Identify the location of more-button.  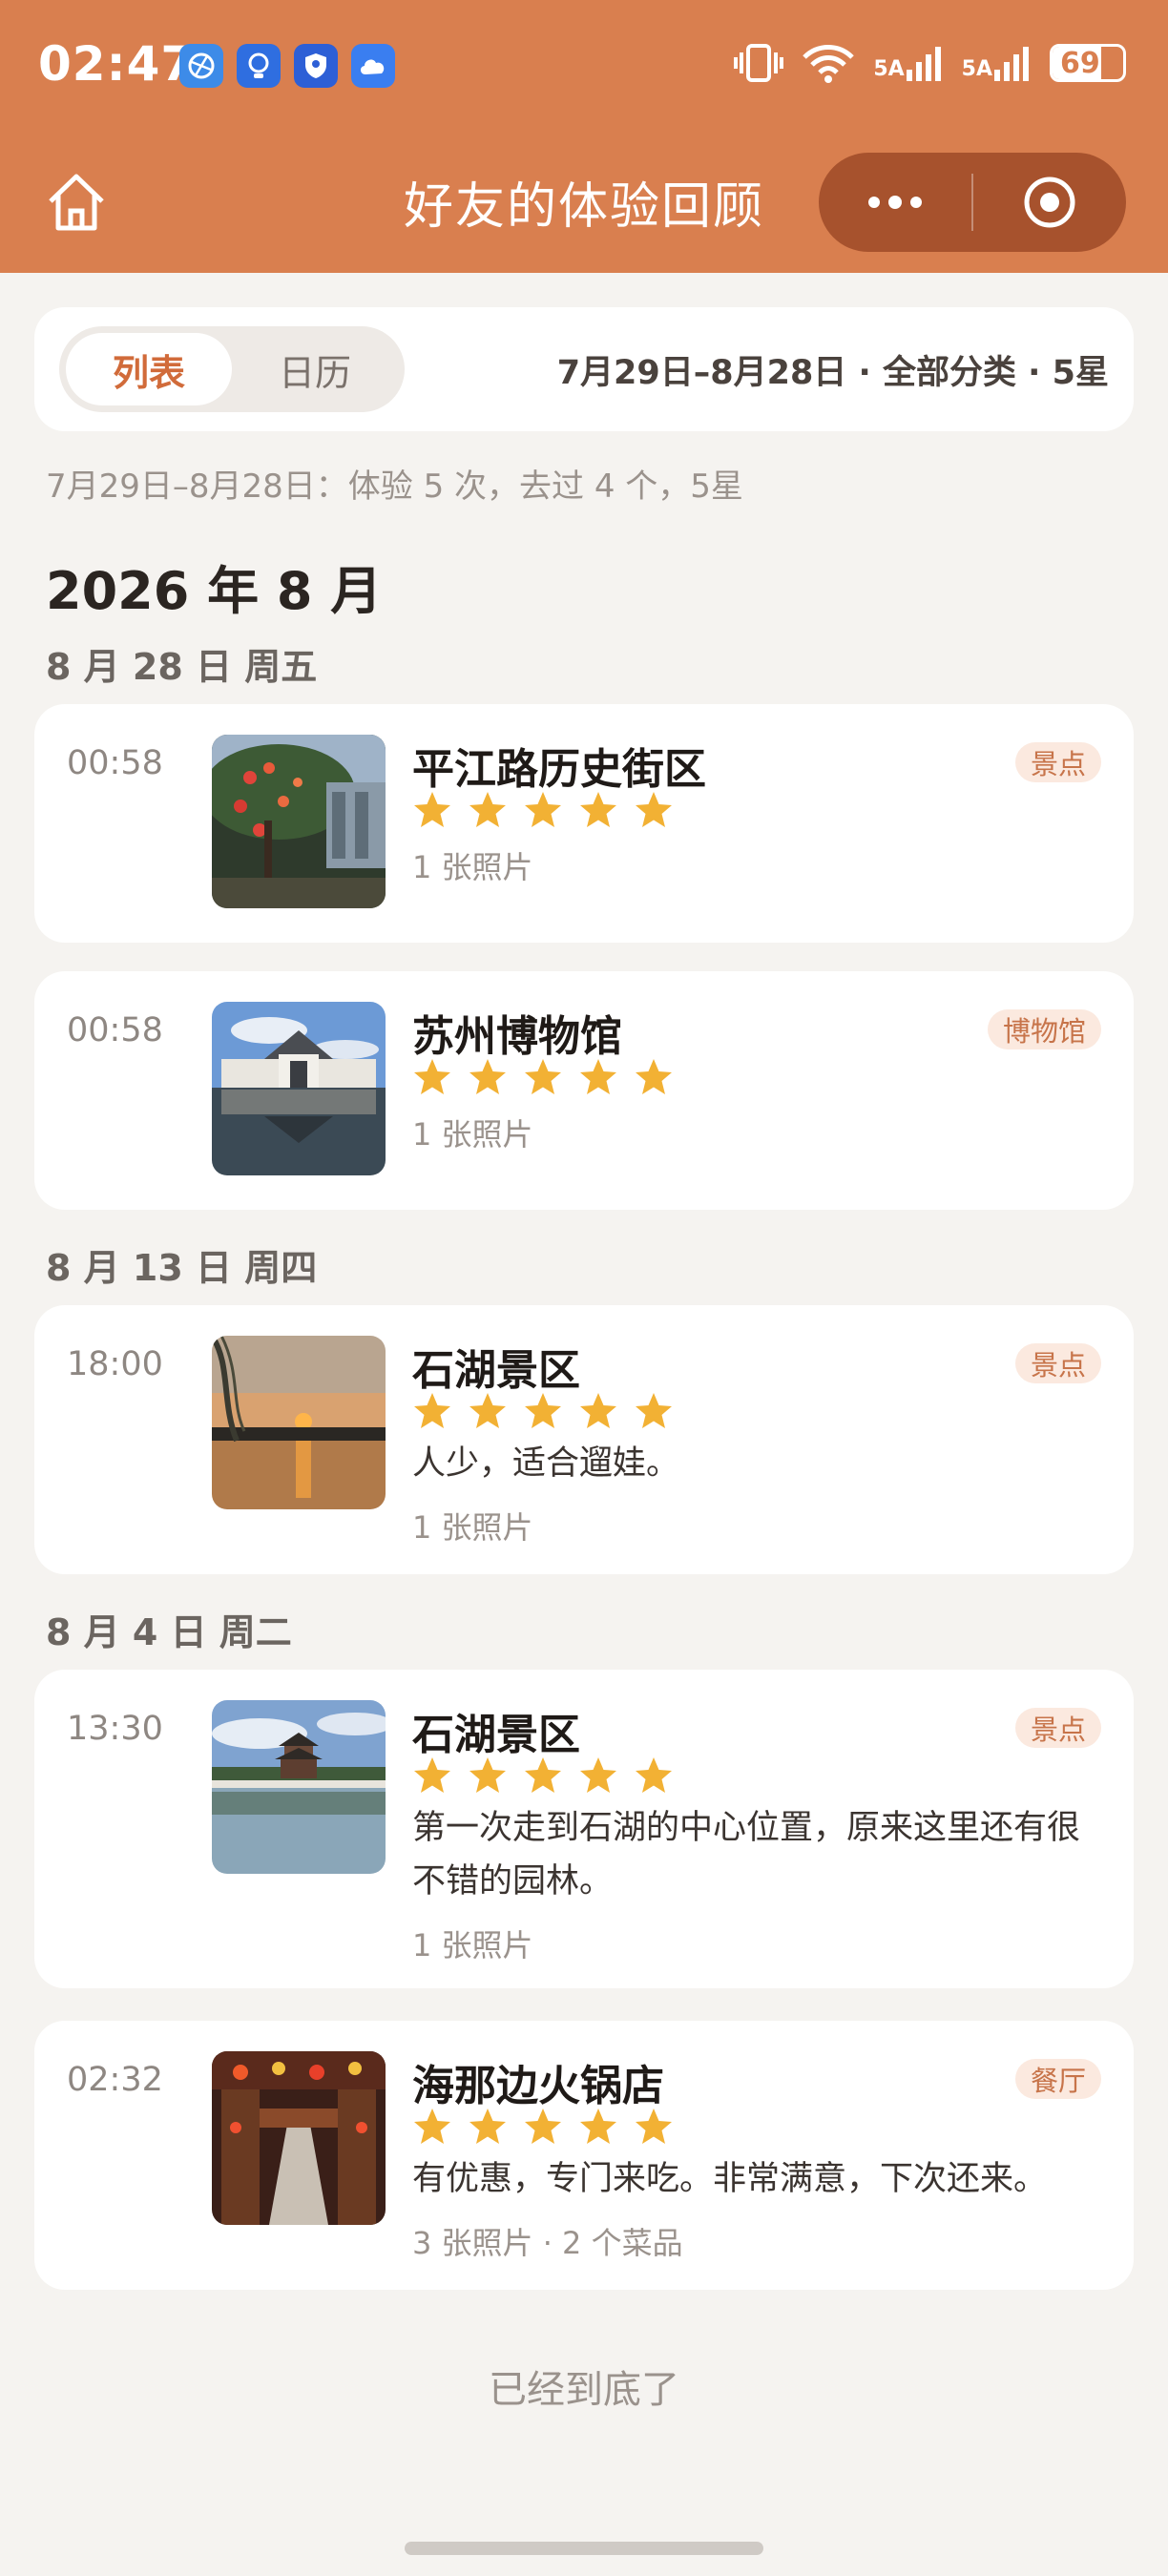
(895, 202).